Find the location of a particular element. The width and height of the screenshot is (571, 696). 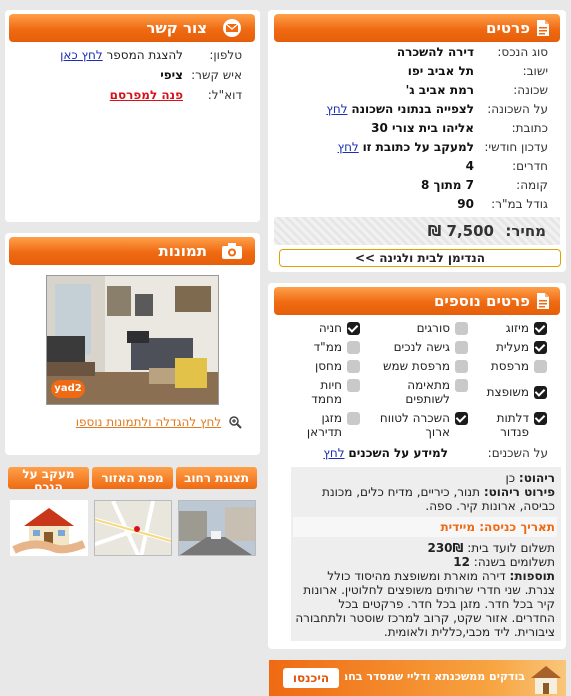

feature-checkbox-roommates is located at coordinates (461, 385).